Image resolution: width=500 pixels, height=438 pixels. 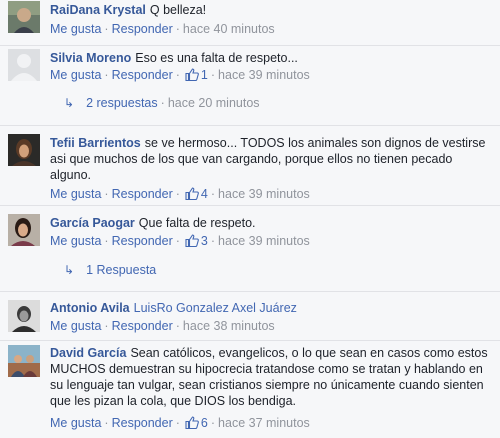 I want to click on replies-link: ↳ 1 Respuesta, so click(x=110, y=270).